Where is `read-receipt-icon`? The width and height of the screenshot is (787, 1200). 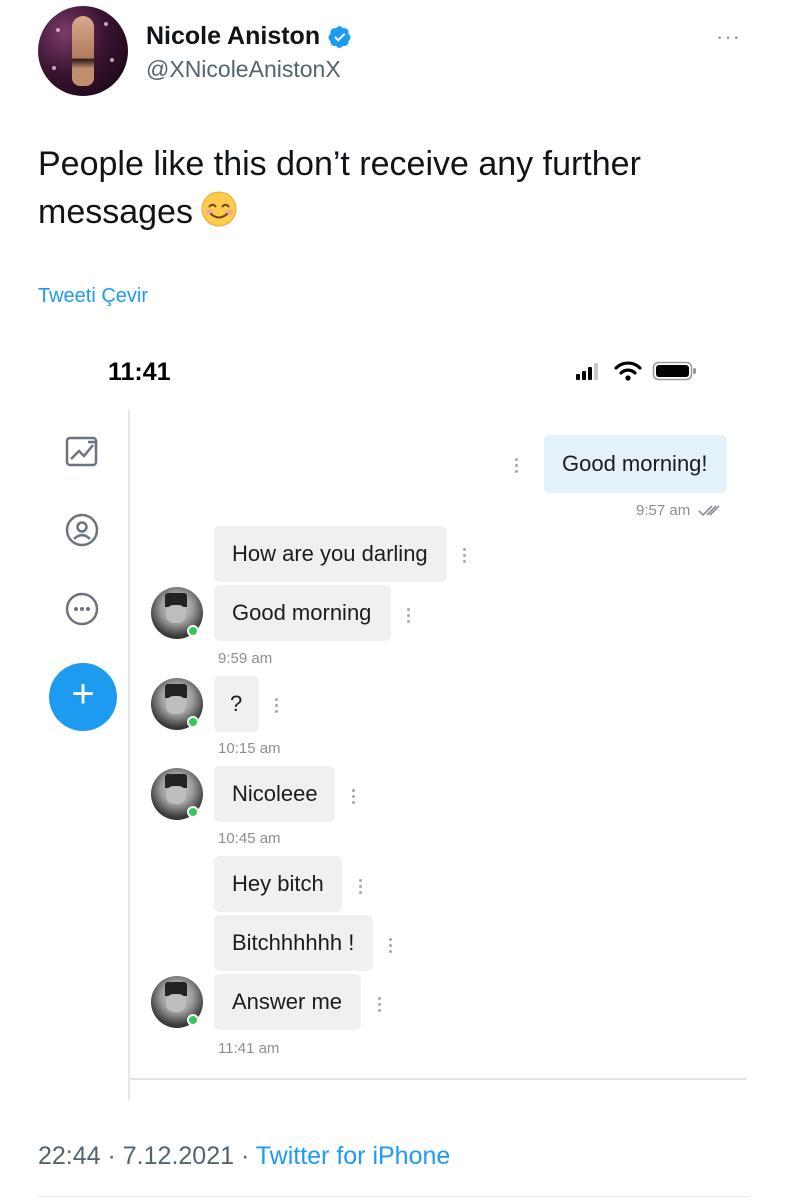
read-receipt-icon is located at coordinates (709, 511).